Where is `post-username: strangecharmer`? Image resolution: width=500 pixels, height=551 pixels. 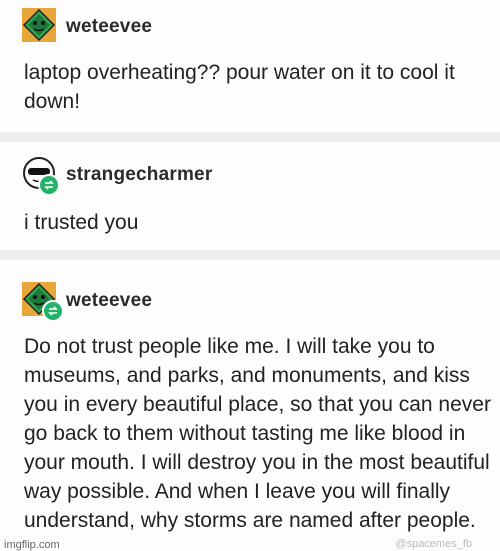 post-username: strangecharmer is located at coordinates (139, 175).